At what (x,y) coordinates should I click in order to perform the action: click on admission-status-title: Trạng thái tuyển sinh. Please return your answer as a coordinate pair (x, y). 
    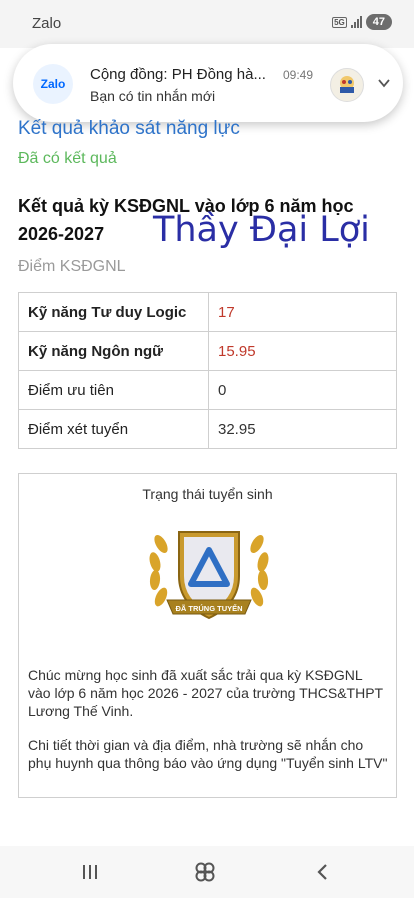
    Looking at the image, I should click on (207, 494).